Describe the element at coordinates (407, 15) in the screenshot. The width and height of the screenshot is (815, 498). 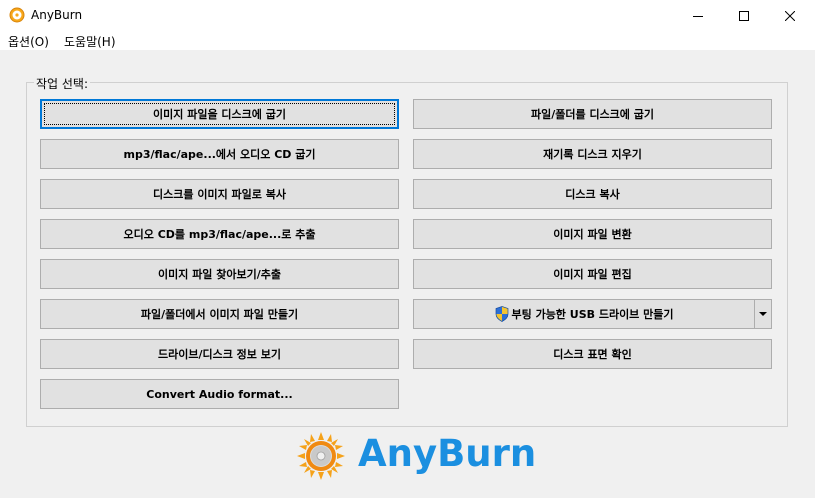
I see `title-bar: AnyBurn` at that location.